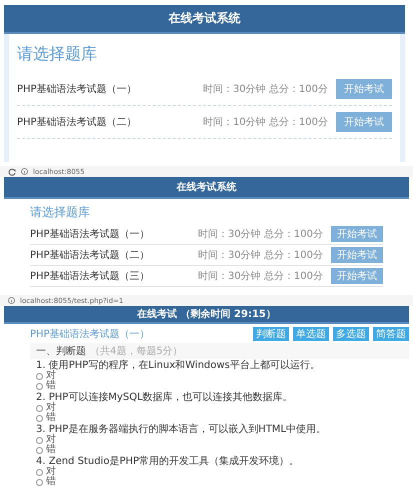 The width and height of the screenshot is (413, 500). What do you see at coordinates (12, 172) in the screenshot?
I see `reload-icon` at bounding box center [12, 172].